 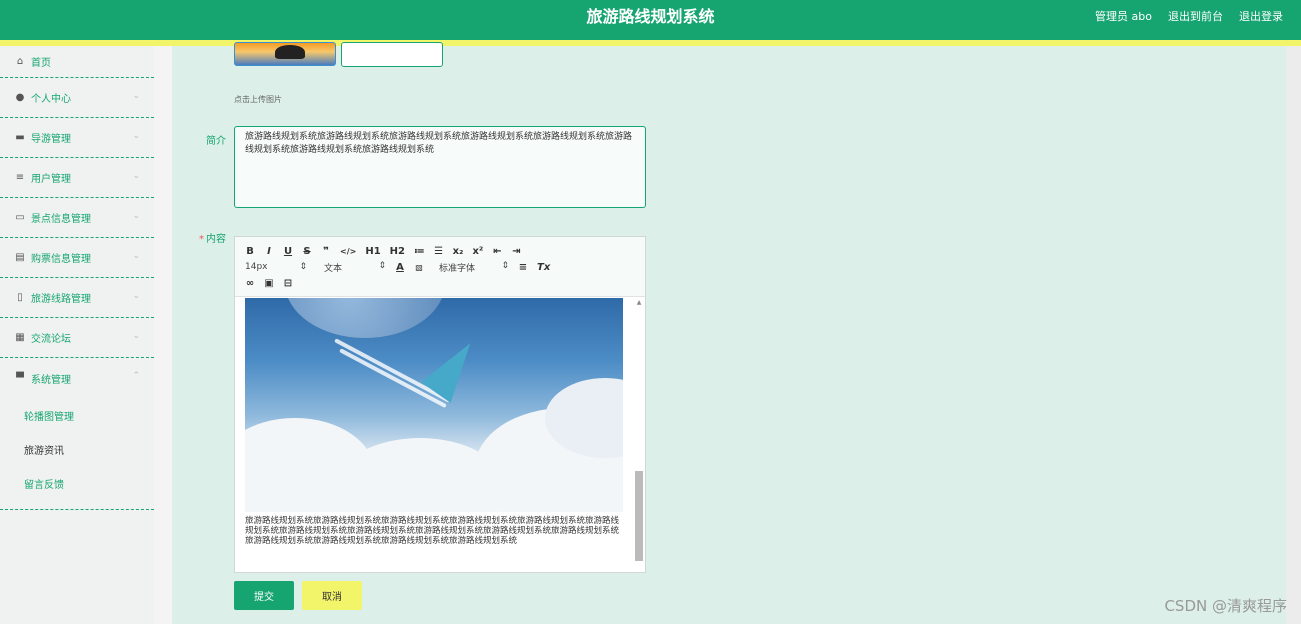 I want to click on code-block-button: </>, so click(x=348, y=251).